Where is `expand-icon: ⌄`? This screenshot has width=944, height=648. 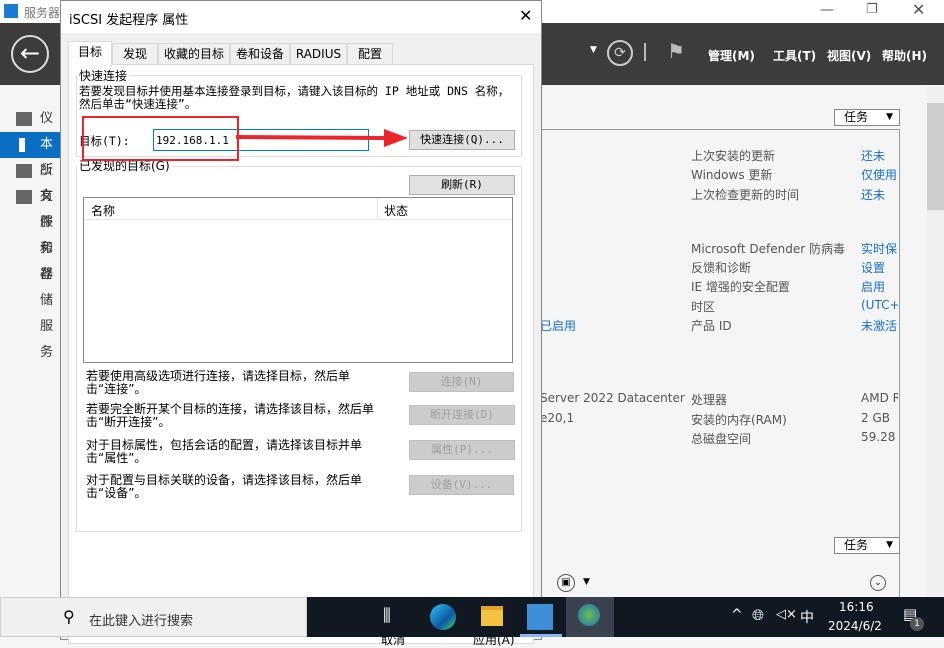 expand-icon: ⌄ is located at coordinates (878, 583).